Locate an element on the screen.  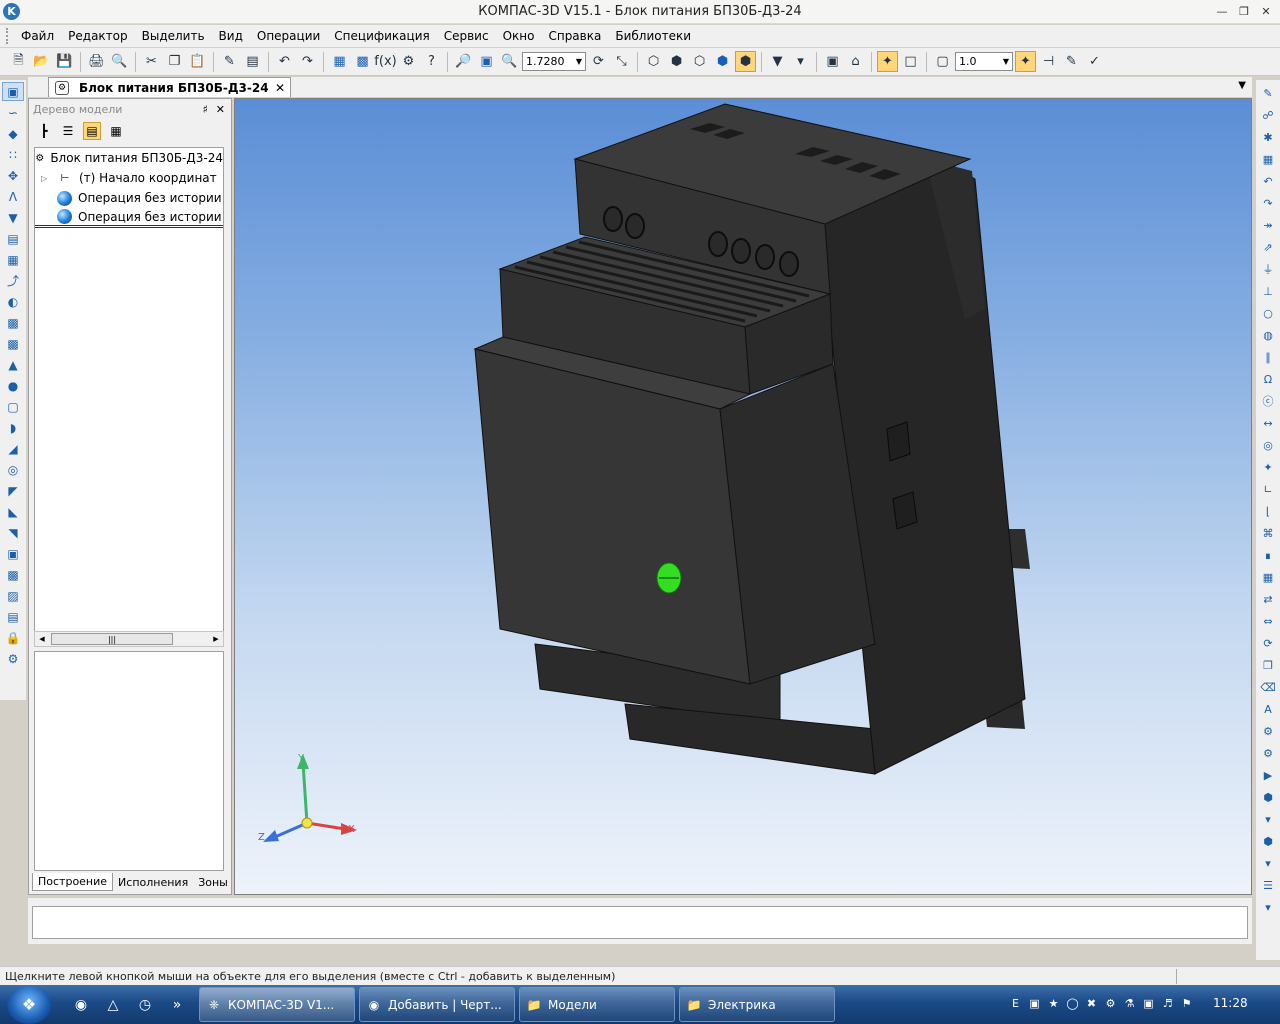
home-view-icon: ⌂ is located at coordinates (855, 61).